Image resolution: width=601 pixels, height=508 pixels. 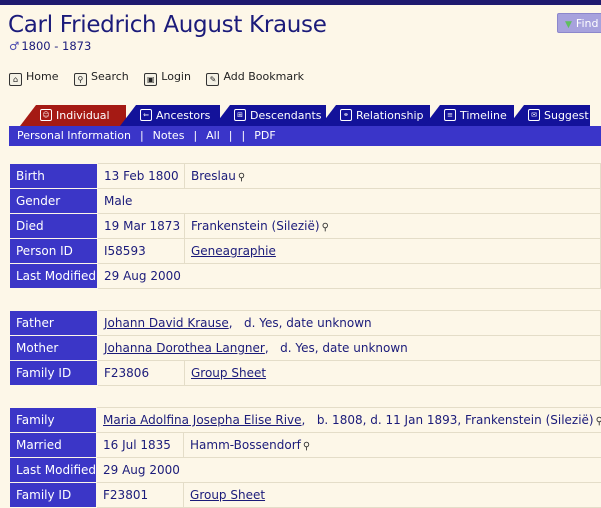 I want to click on died-date: 19 Mar 1873, so click(x=141, y=226).